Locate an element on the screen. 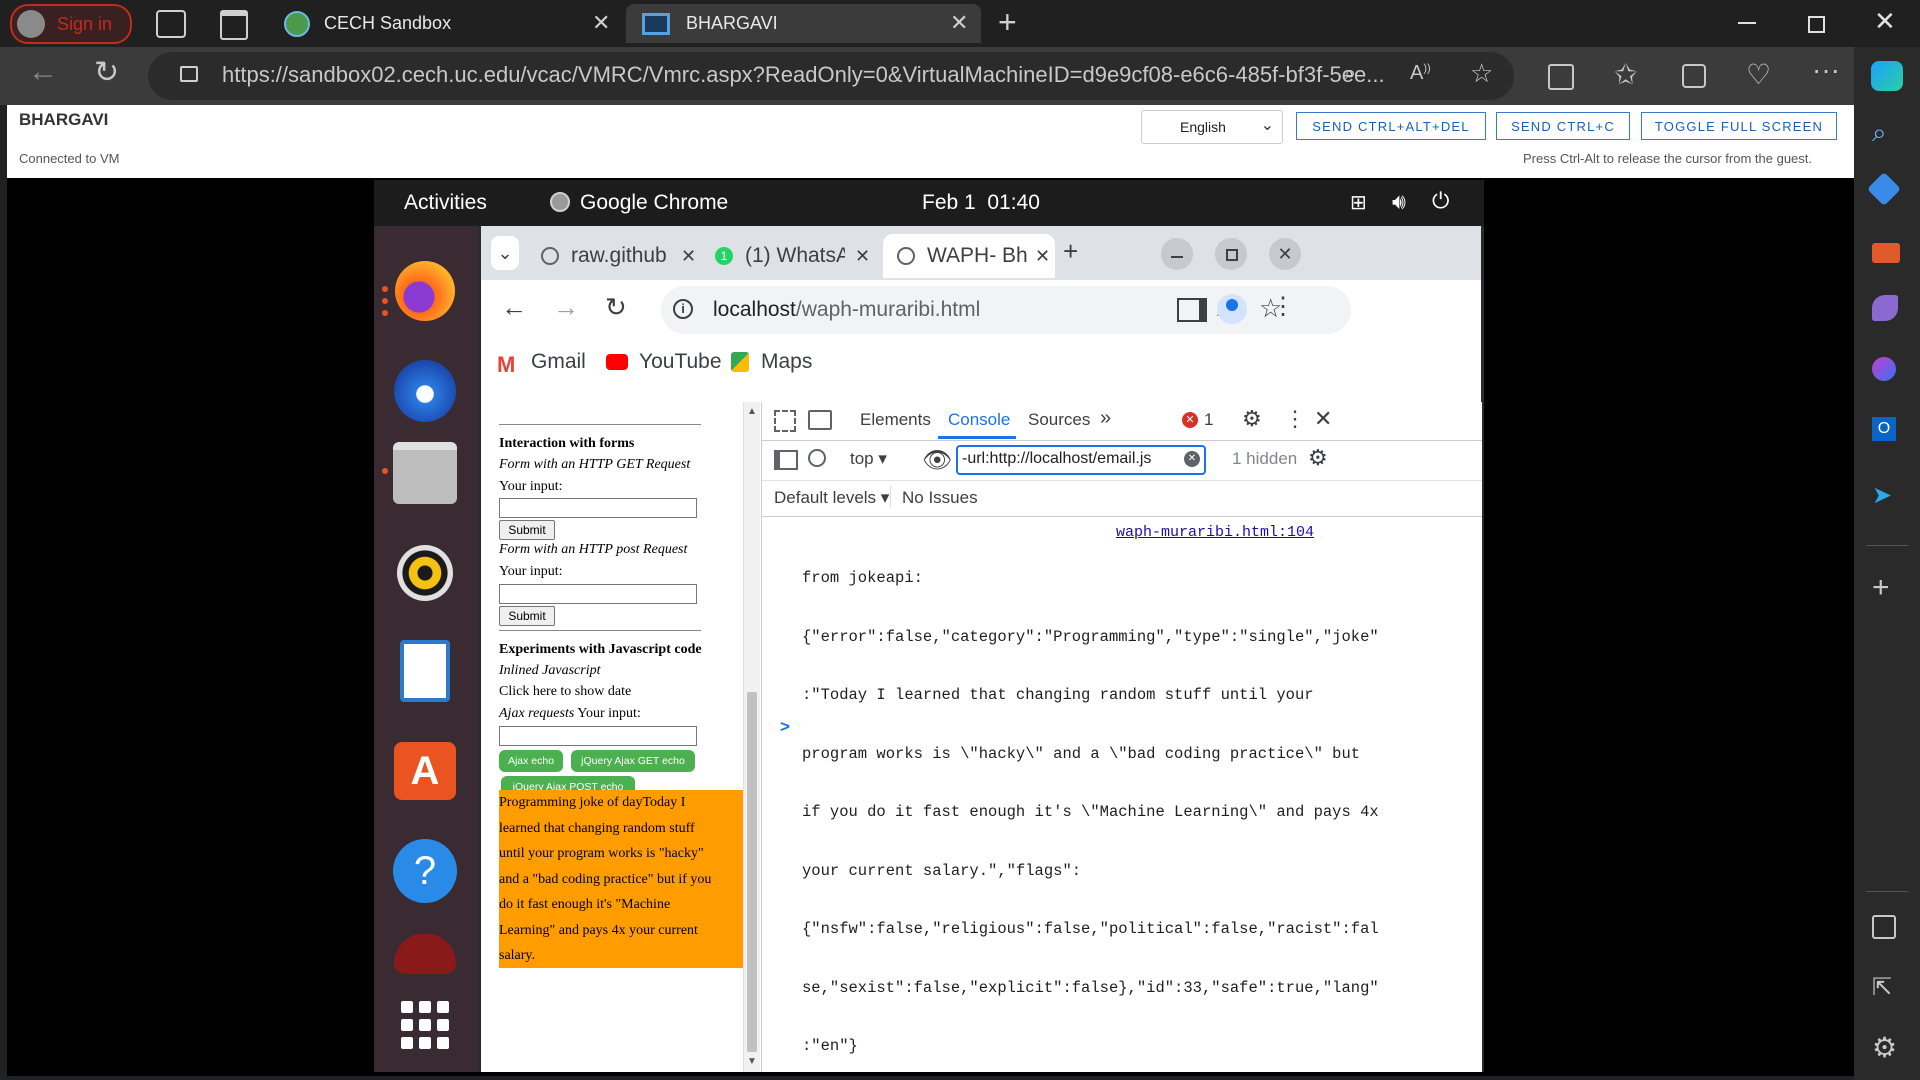  page-scrollbar: ▲ ▼ is located at coordinates (751, 737).